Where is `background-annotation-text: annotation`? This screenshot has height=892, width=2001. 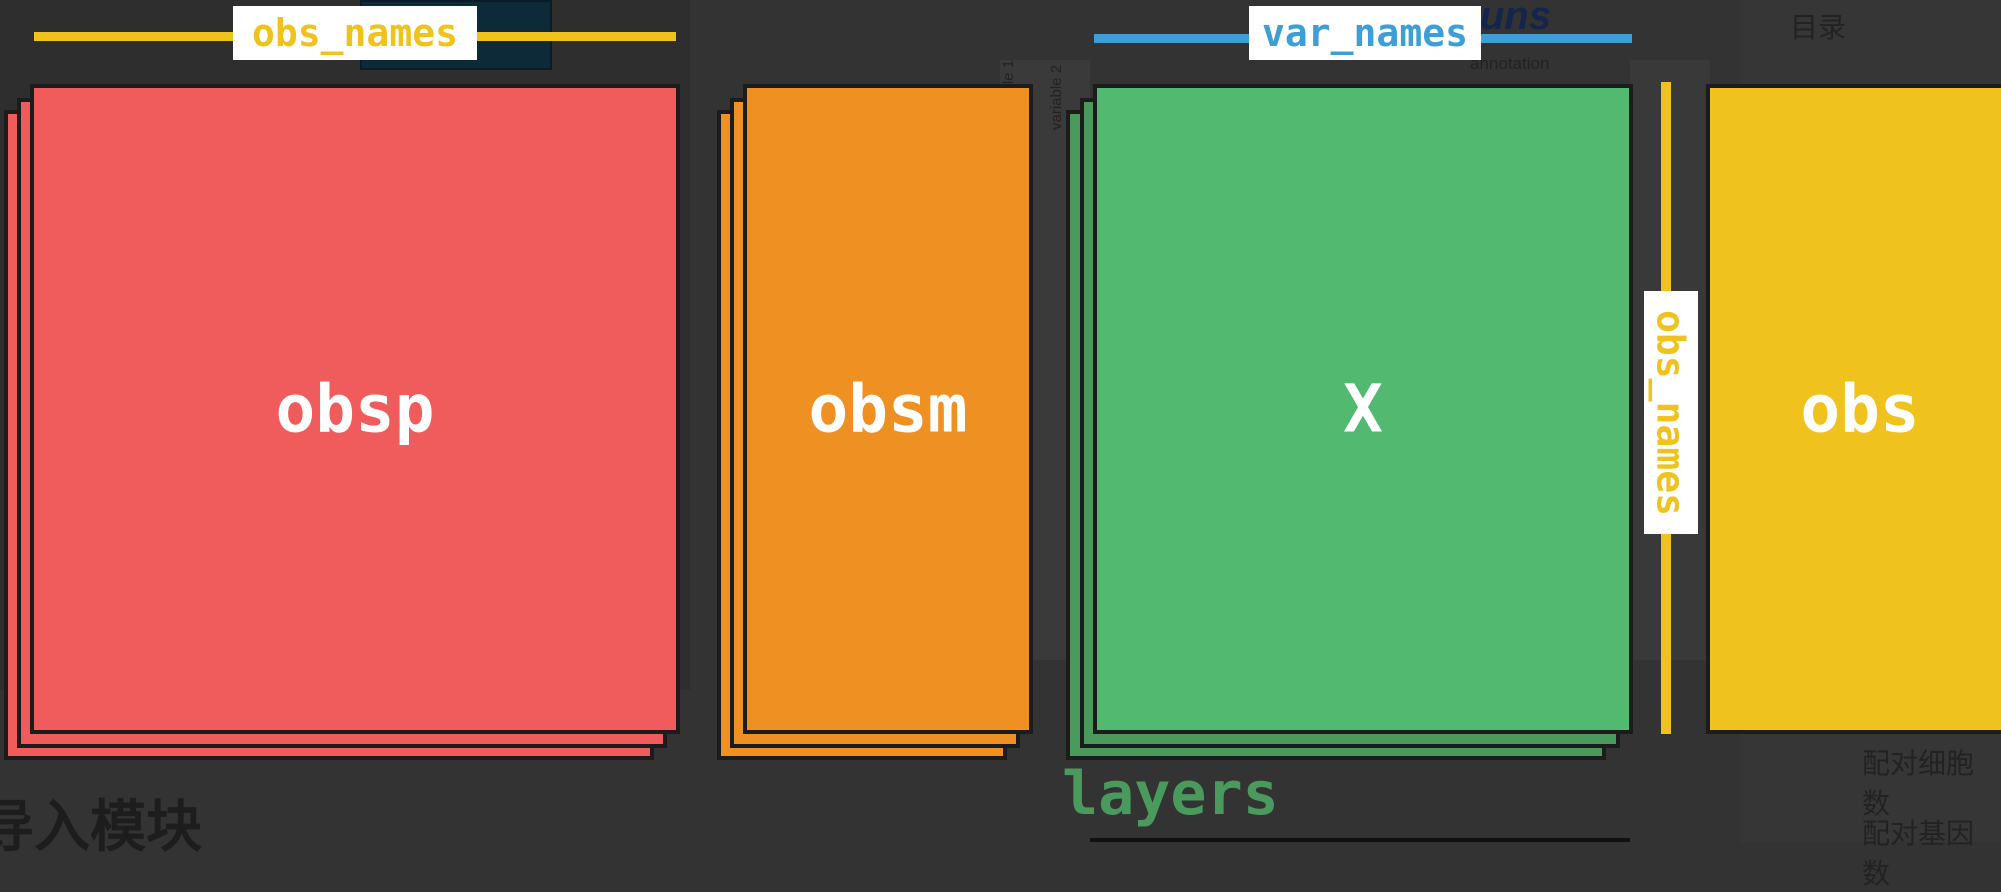 background-annotation-text: annotation is located at coordinates (1510, 63).